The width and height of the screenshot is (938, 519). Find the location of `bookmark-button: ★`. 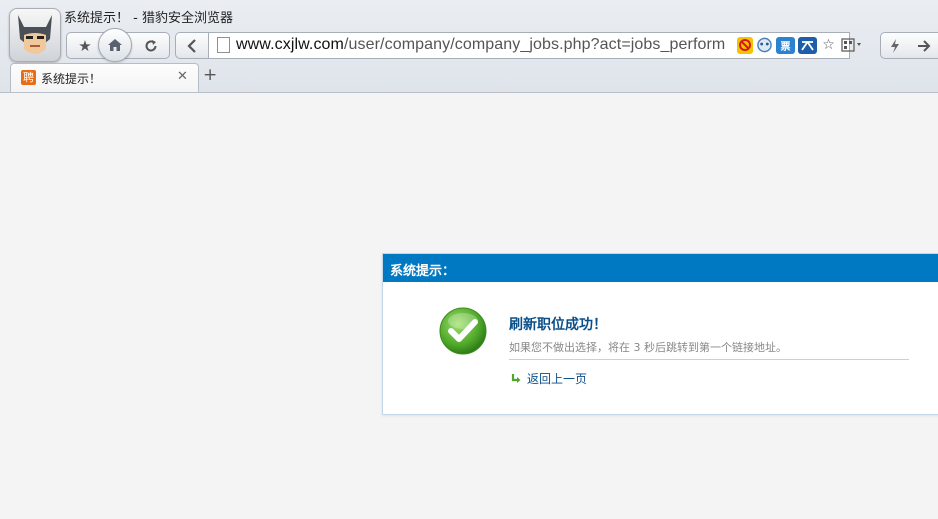

bookmark-button: ★ is located at coordinates (85, 45).